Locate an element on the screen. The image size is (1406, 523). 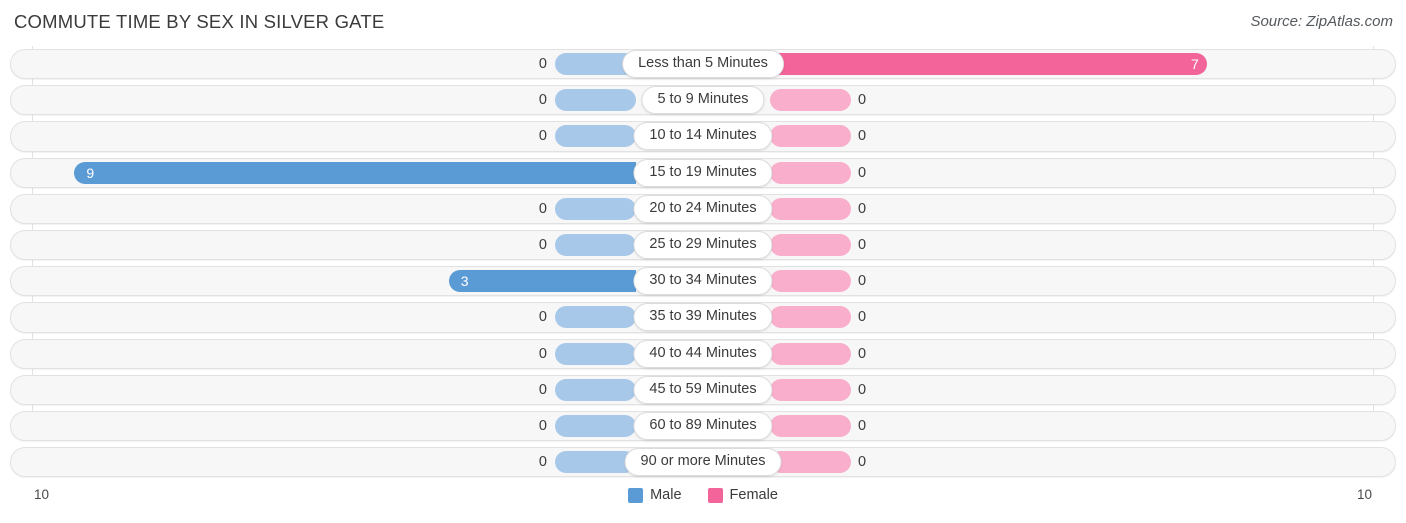
bar-row: 0 0 20 to 24 Minutes is located at coordinates (703, 209).